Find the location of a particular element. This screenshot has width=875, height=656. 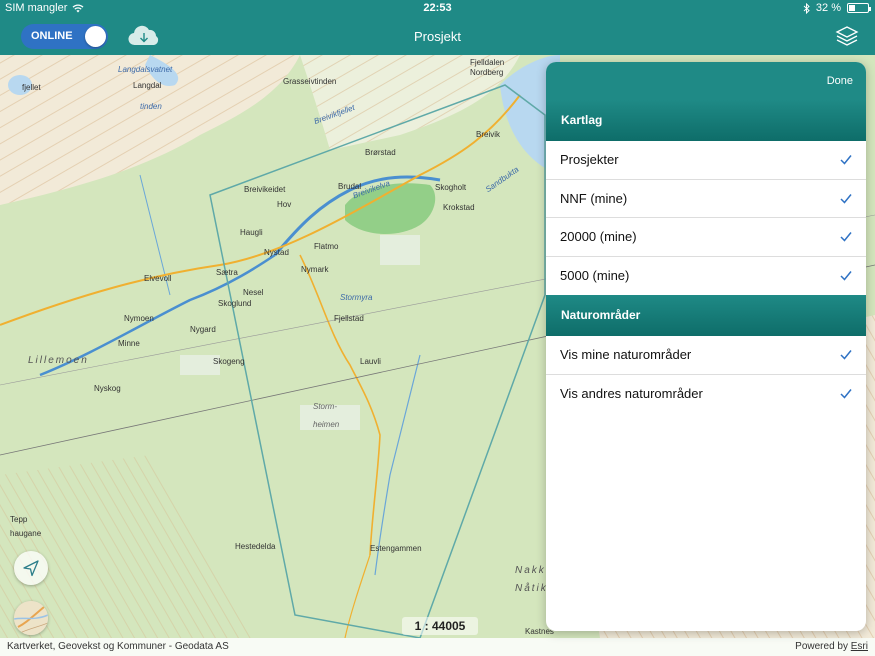

map-label: Hov is located at coordinates (284, 204).